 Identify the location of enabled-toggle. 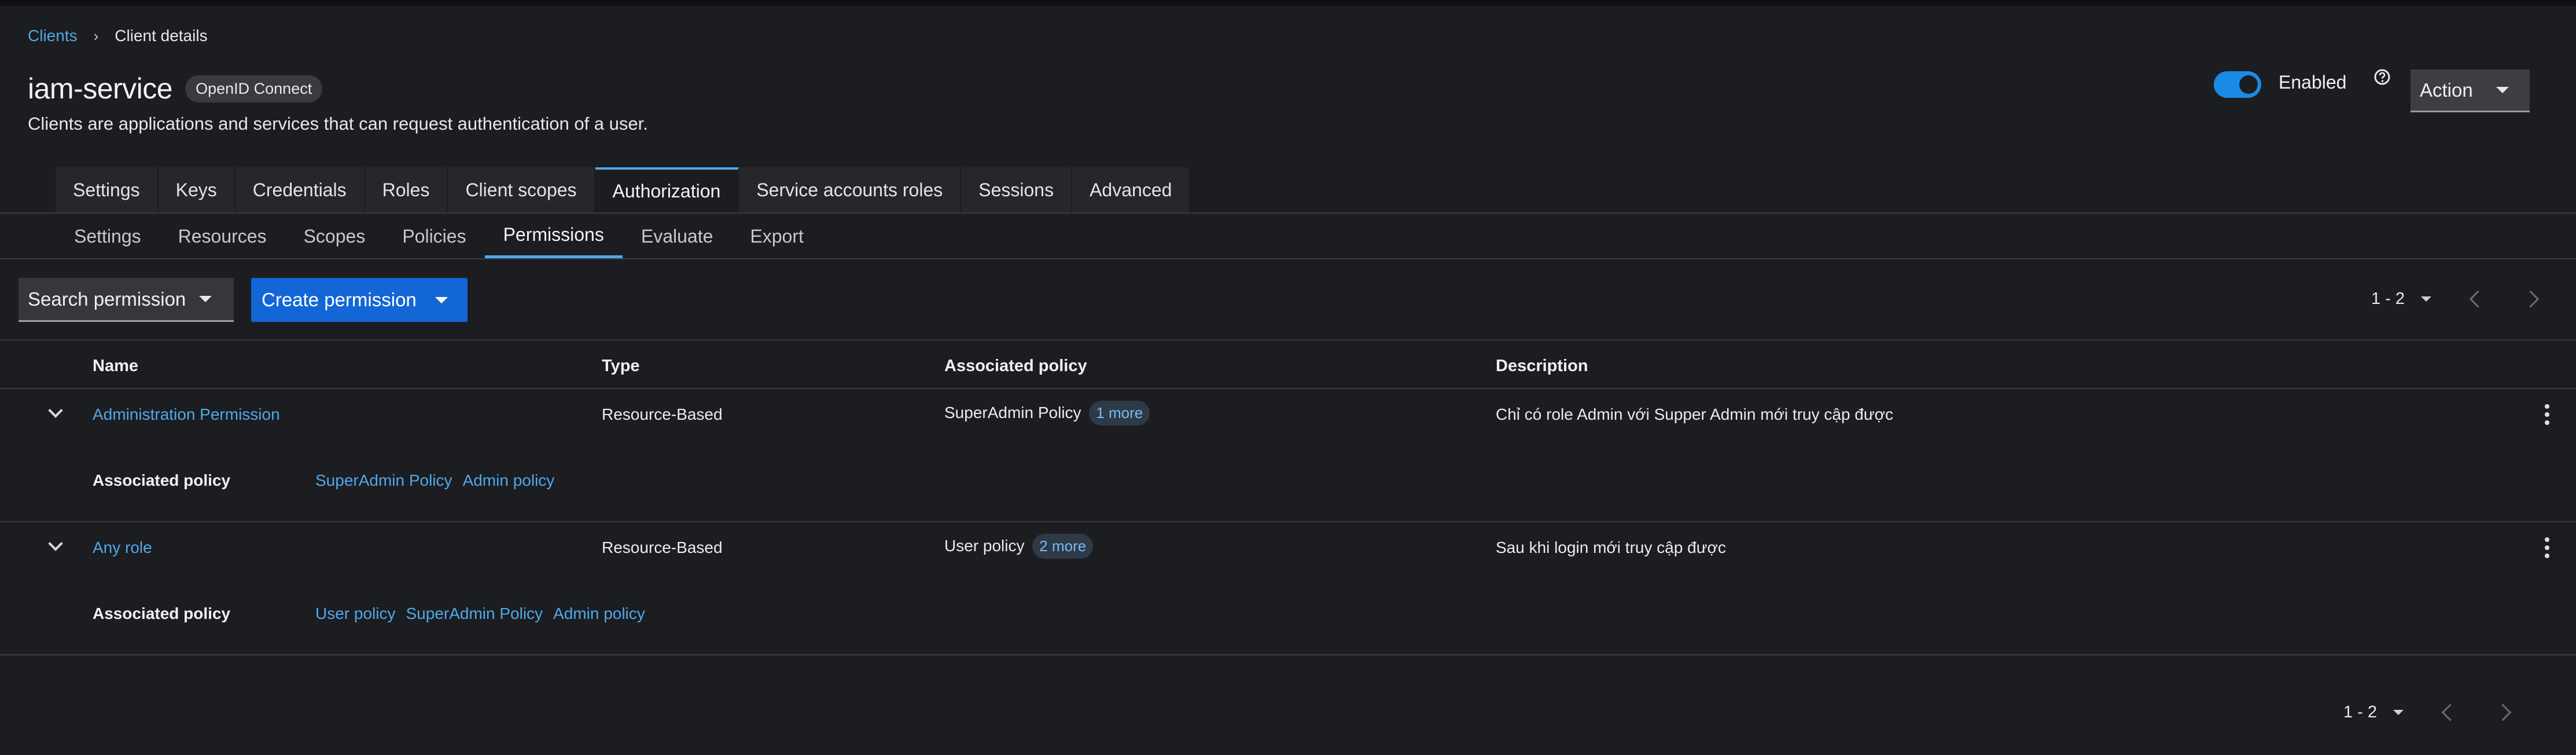
(2237, 84).